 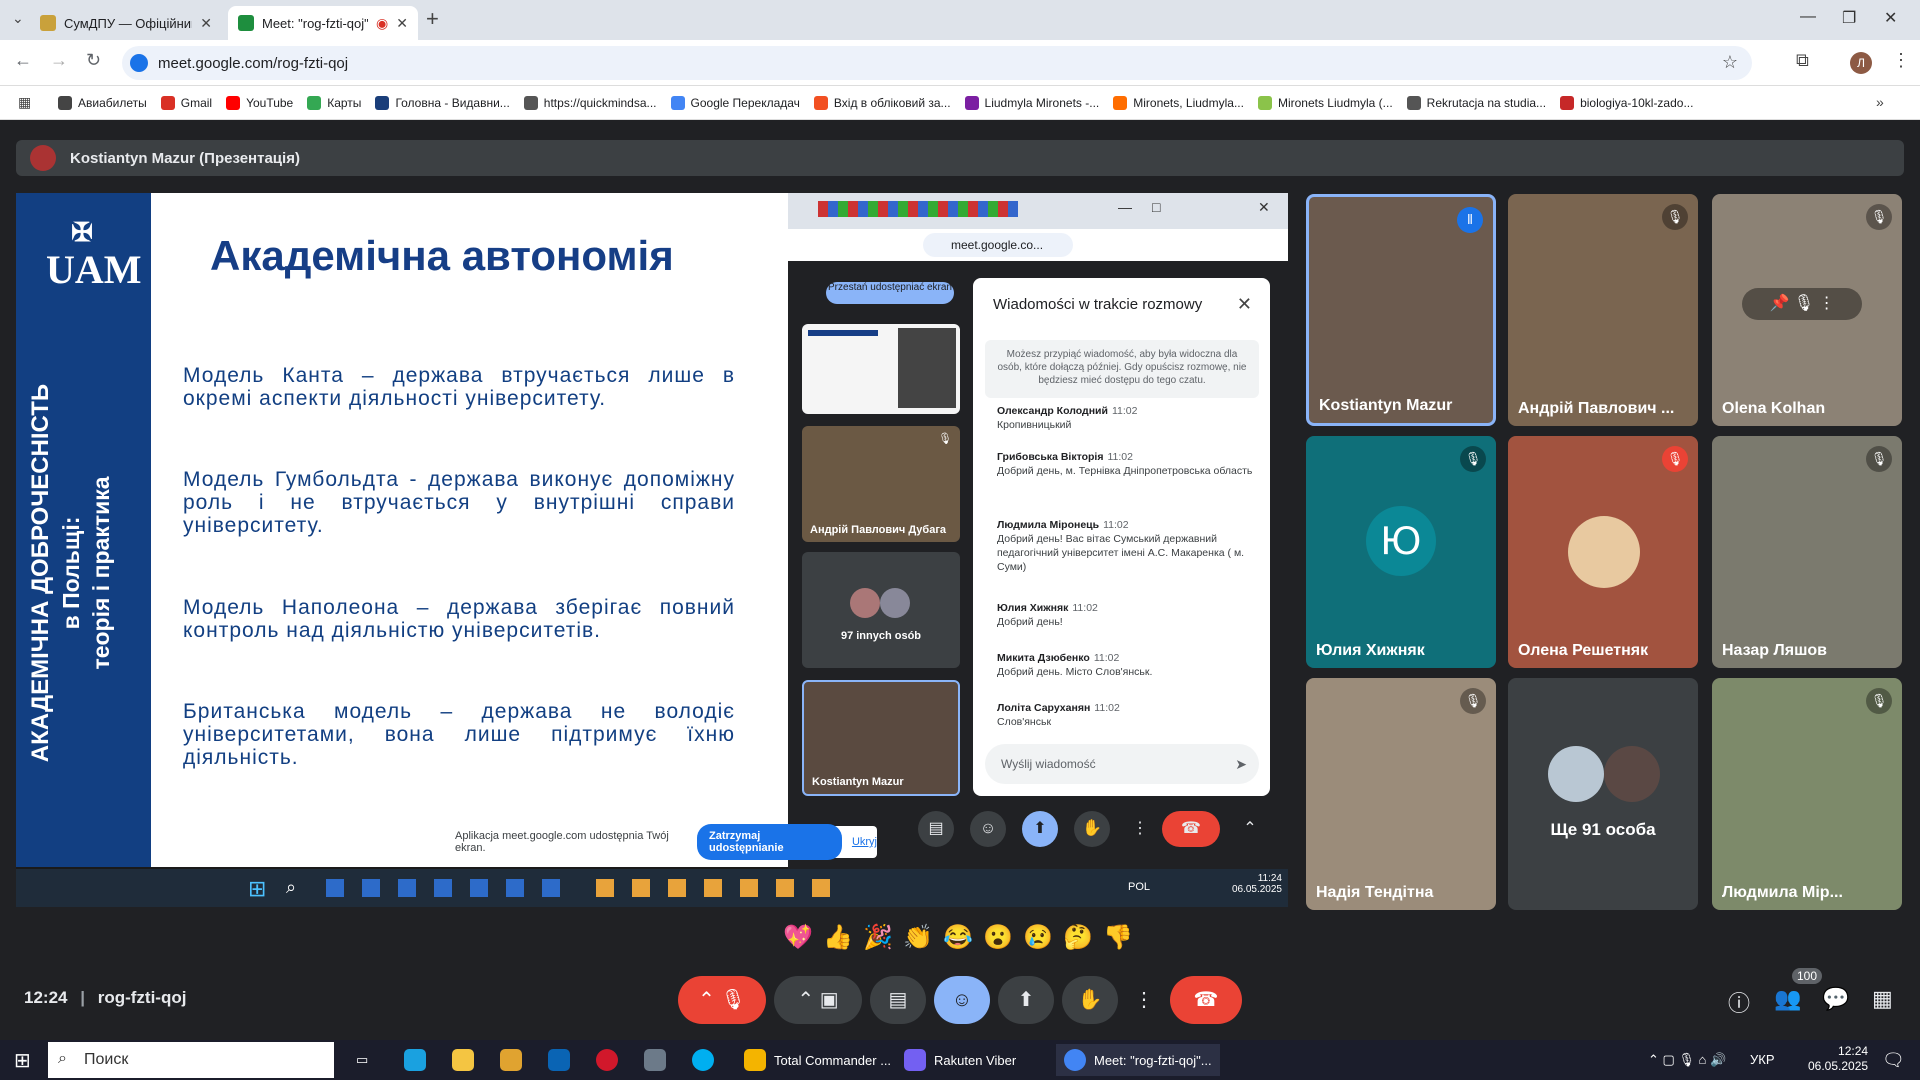 I want to click on menu-kebab-icon: ⋮, so click(x=1901, y=60).